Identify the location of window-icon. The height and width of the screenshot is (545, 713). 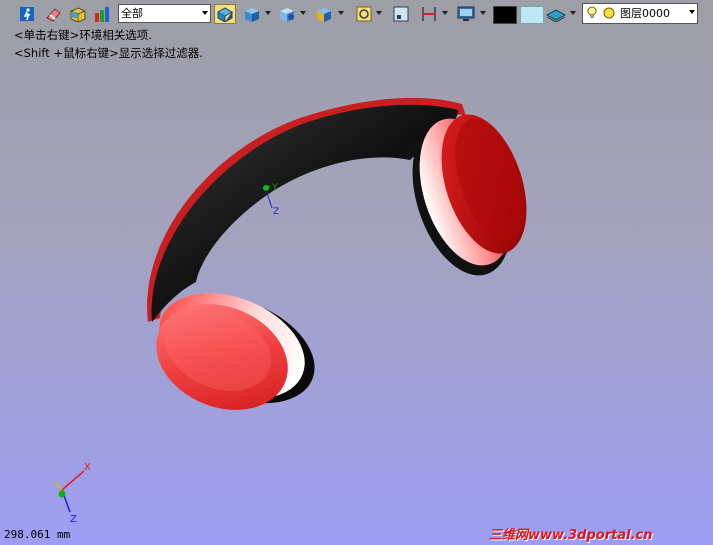
(401, 14).